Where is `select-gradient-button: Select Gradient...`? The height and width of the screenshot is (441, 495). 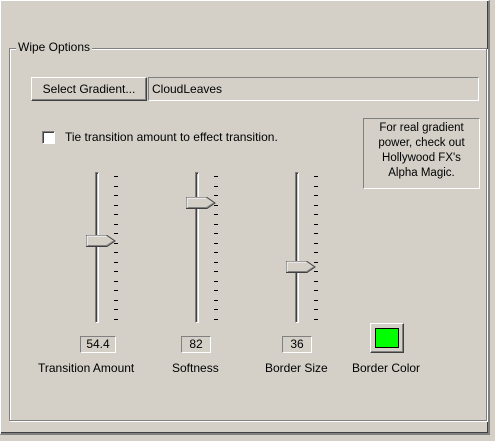
select-gradient-button: Select Gradient... is located at coordinates (89, 89).